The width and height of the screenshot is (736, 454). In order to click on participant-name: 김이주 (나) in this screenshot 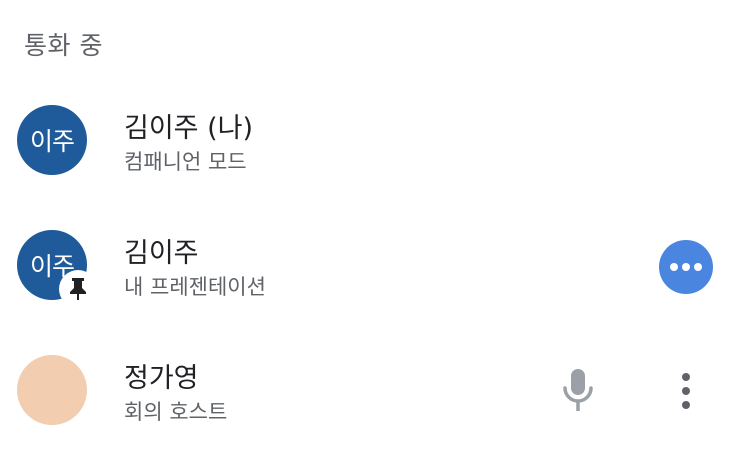, I will do `click(189, 128)`.